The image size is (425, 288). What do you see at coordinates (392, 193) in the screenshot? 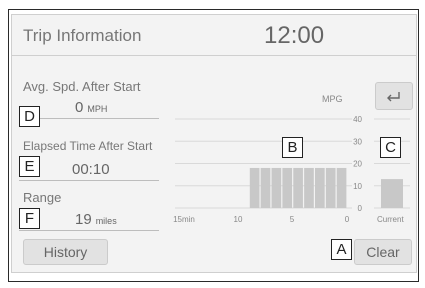
I see `current-bar` at bounding box center [392, 193].